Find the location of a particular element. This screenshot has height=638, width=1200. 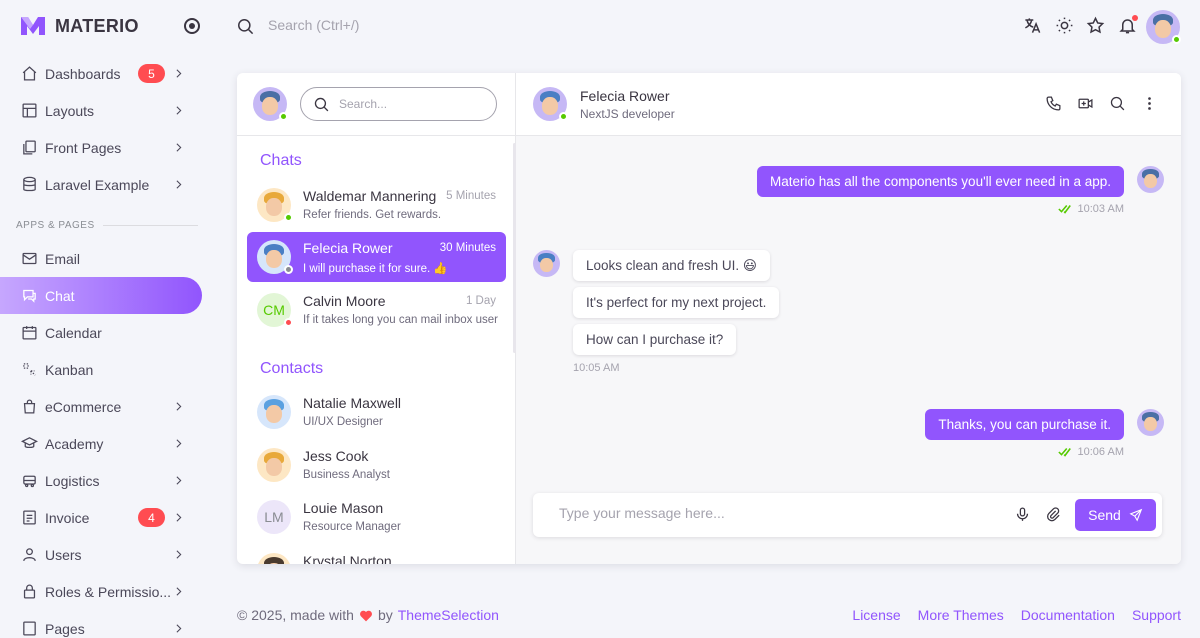

sidebar-item-chat: Chat is located at coordinates (101, 295).